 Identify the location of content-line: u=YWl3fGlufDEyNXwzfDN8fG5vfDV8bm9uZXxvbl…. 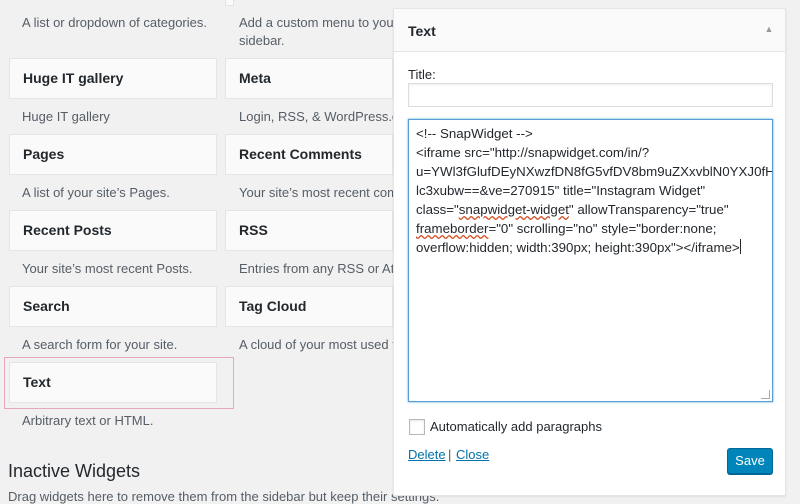
(594, 171).